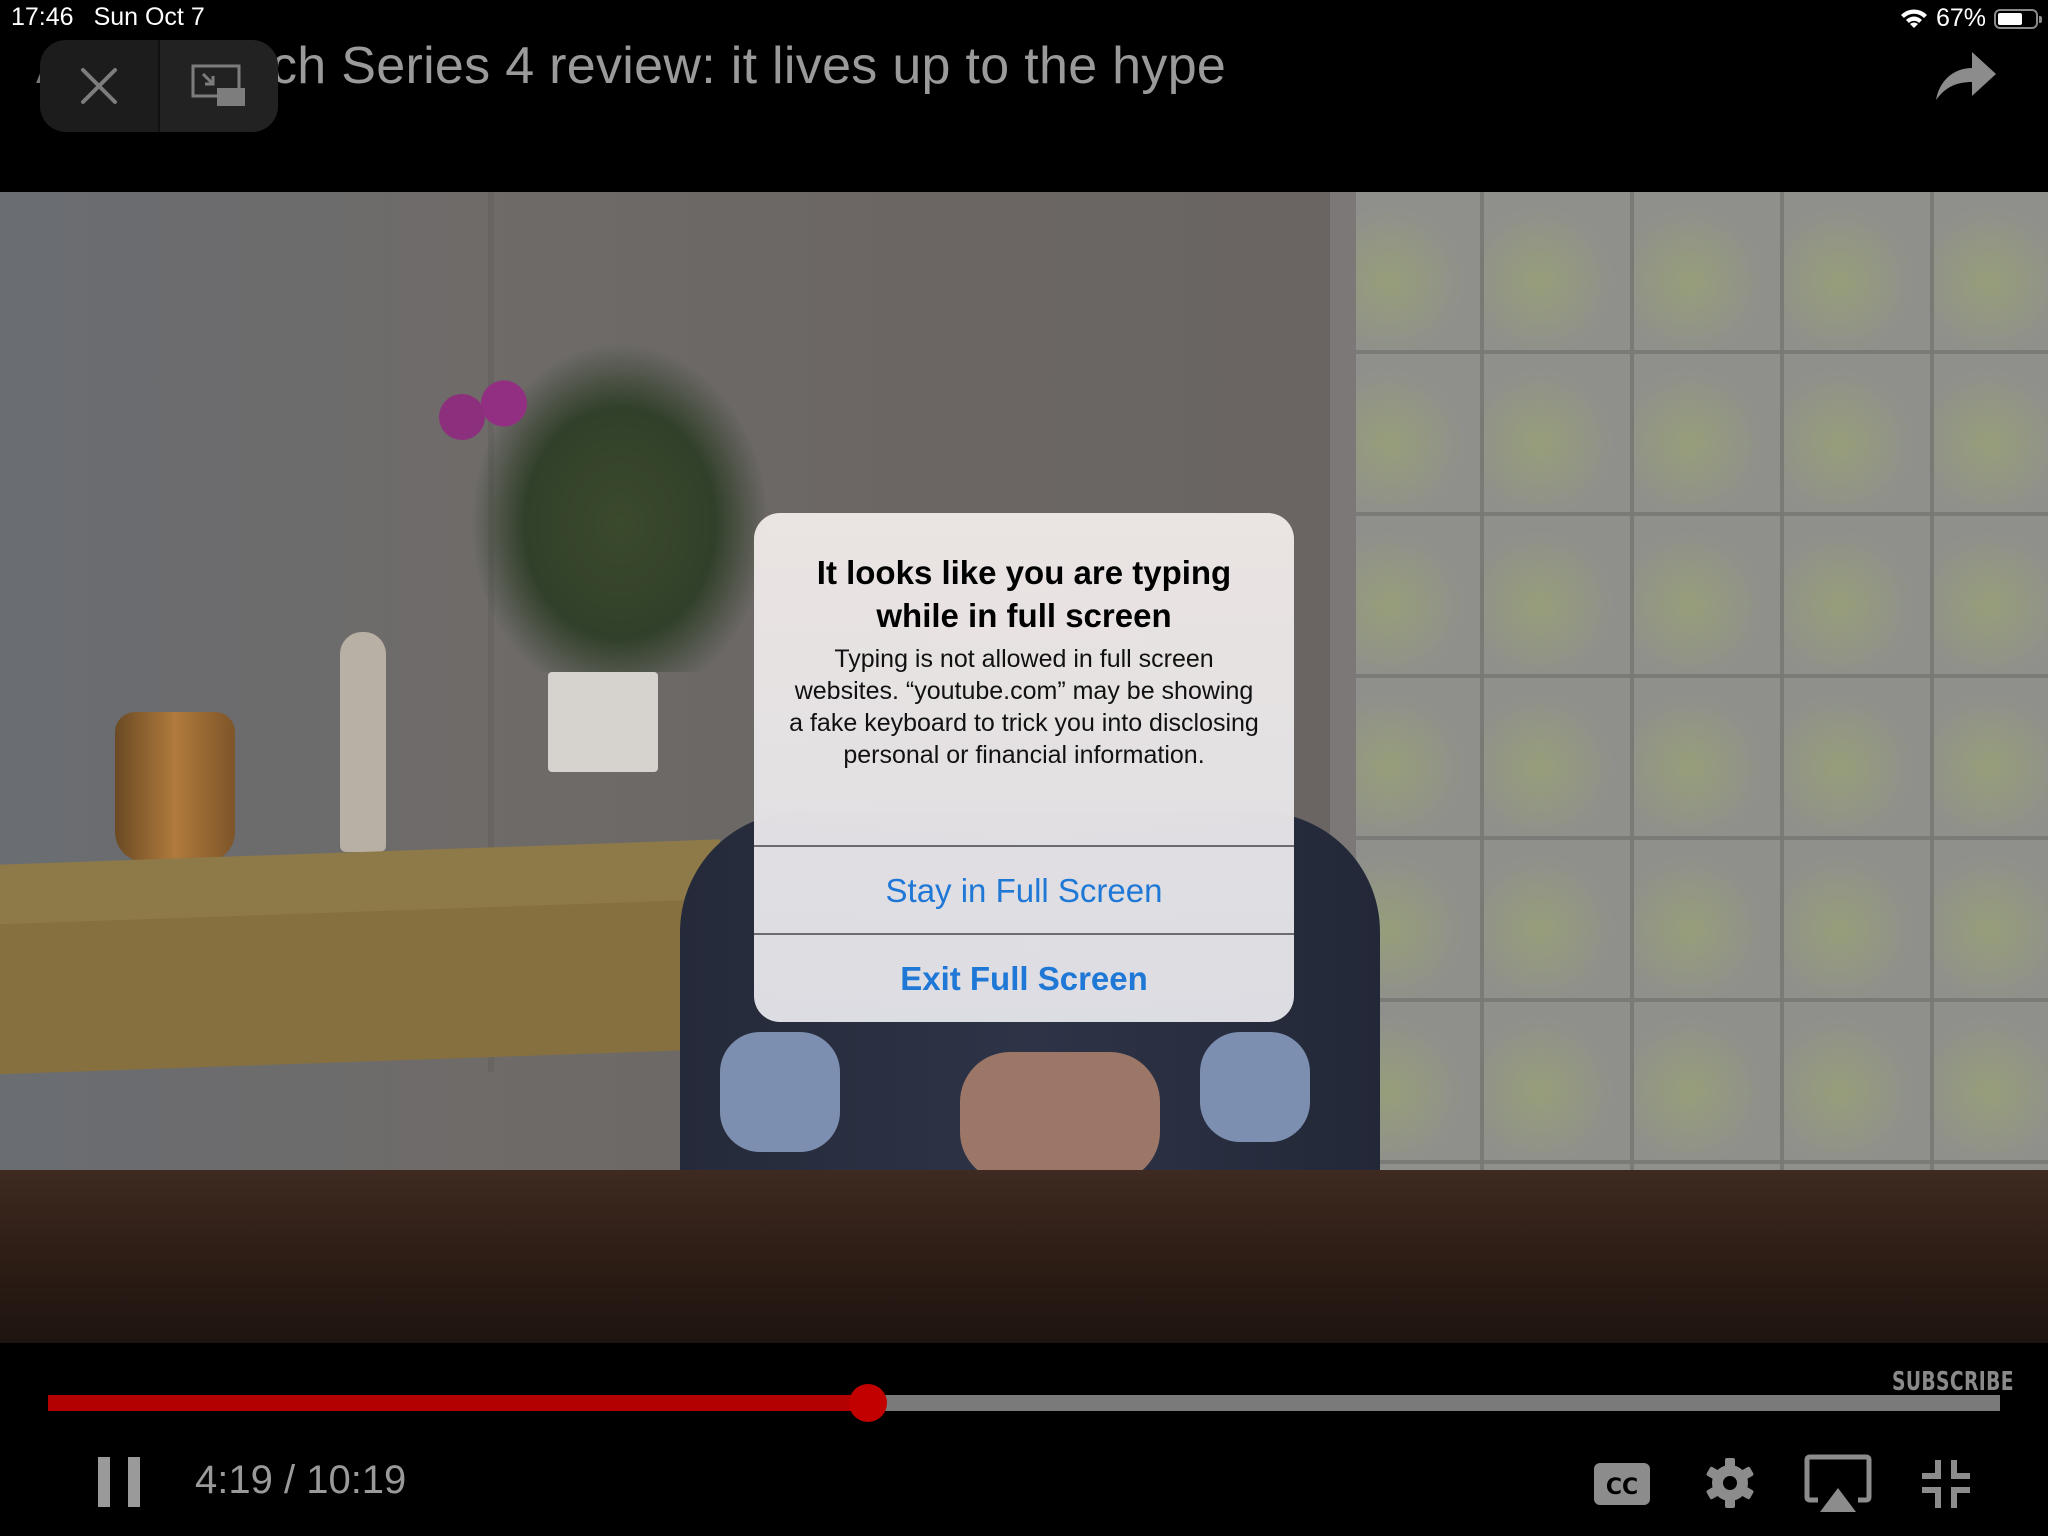 This screenshot has height=1536, width=2048. What do you see at coordinates (780, 1092) in the screenshot?
I see `presenter-cuff-left` at bounding box center [780, 1092].